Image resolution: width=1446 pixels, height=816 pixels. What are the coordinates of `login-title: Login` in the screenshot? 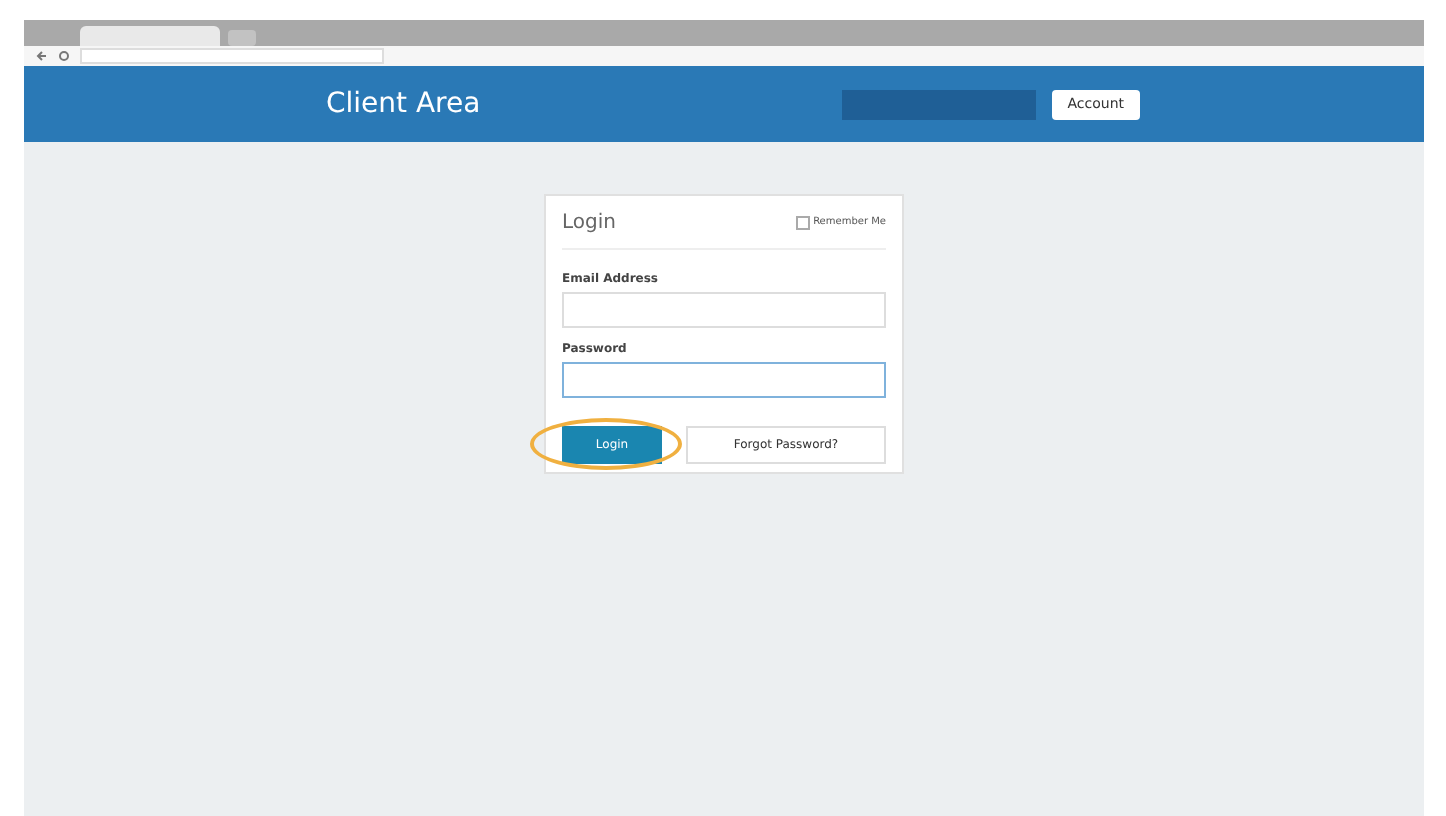 It's located at (589, 222).